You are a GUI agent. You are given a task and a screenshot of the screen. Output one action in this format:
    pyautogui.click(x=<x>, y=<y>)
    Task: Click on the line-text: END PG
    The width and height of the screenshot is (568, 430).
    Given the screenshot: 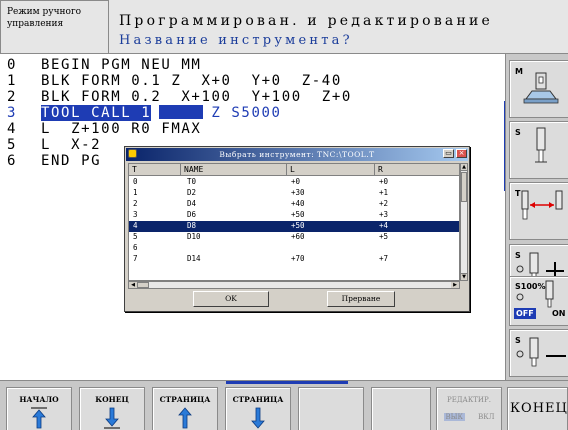 What is the action you would take?
    pyautogui.click(x=71, y=161)
    